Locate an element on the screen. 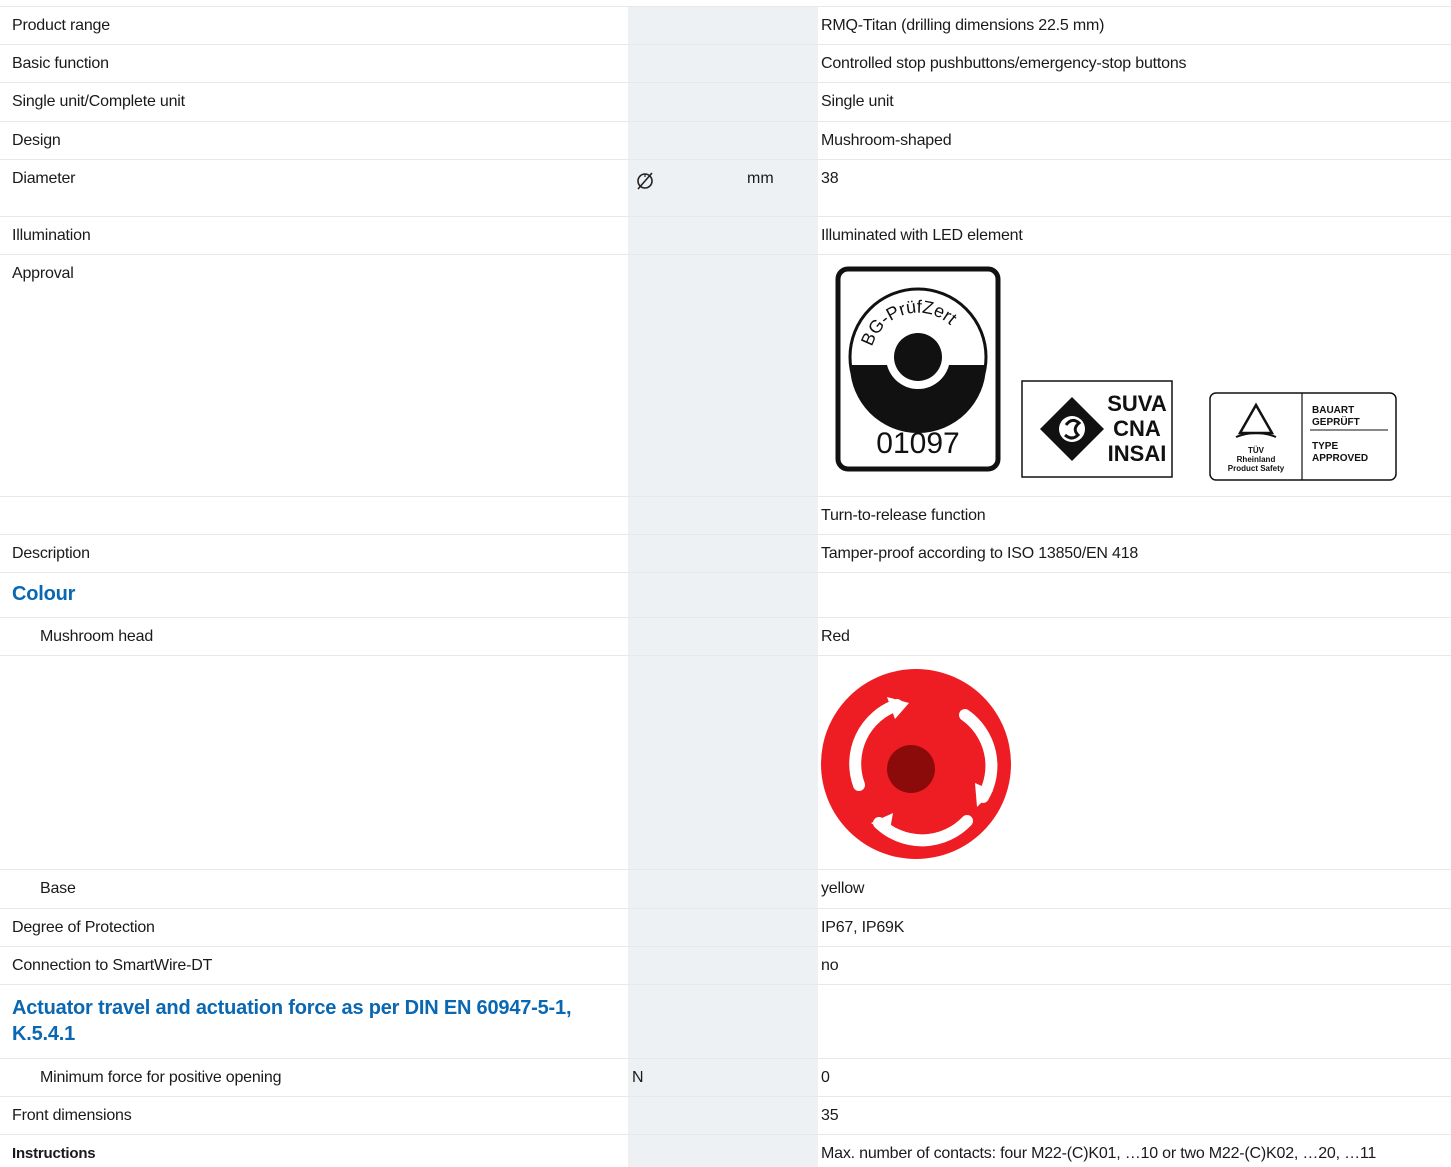  row-label: Single unit/Complete unit is located at coordinates (98, 101).